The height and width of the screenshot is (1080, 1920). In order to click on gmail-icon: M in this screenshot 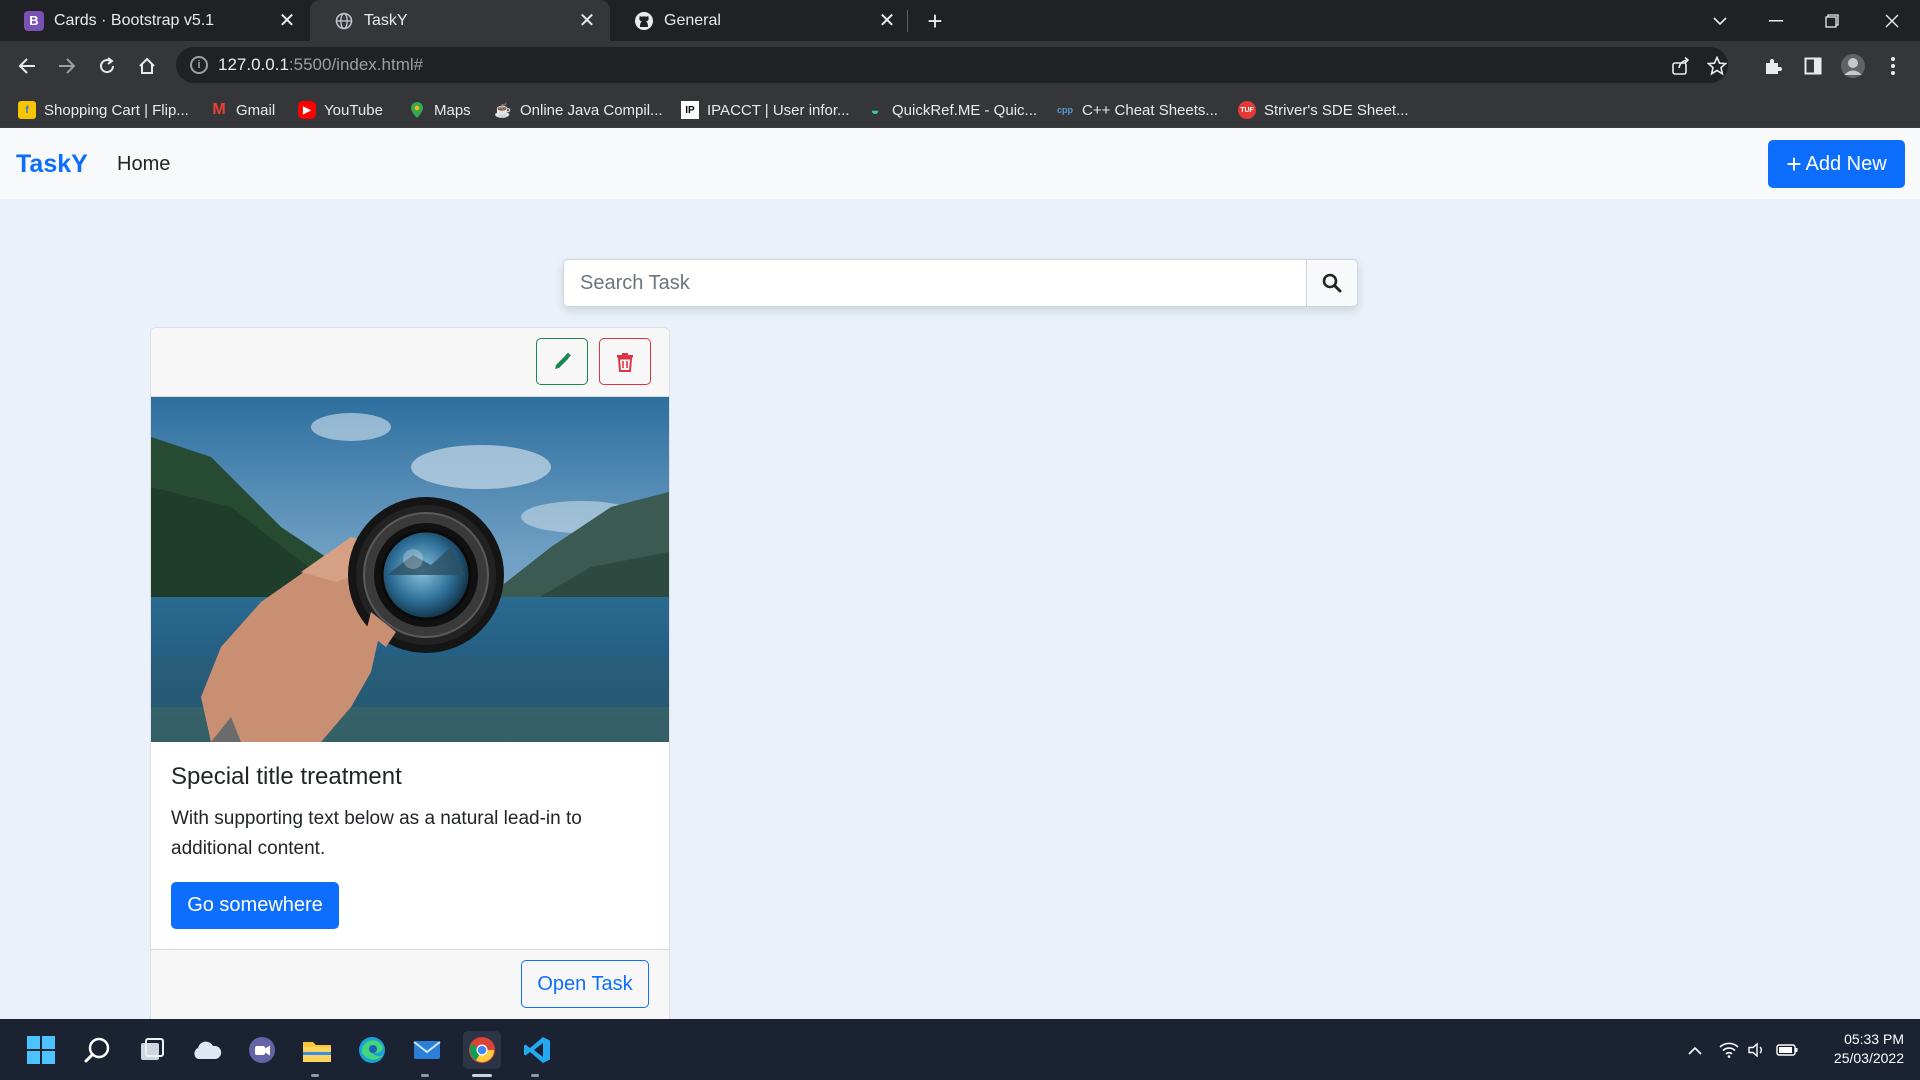, I will do `click(219, 109)`.